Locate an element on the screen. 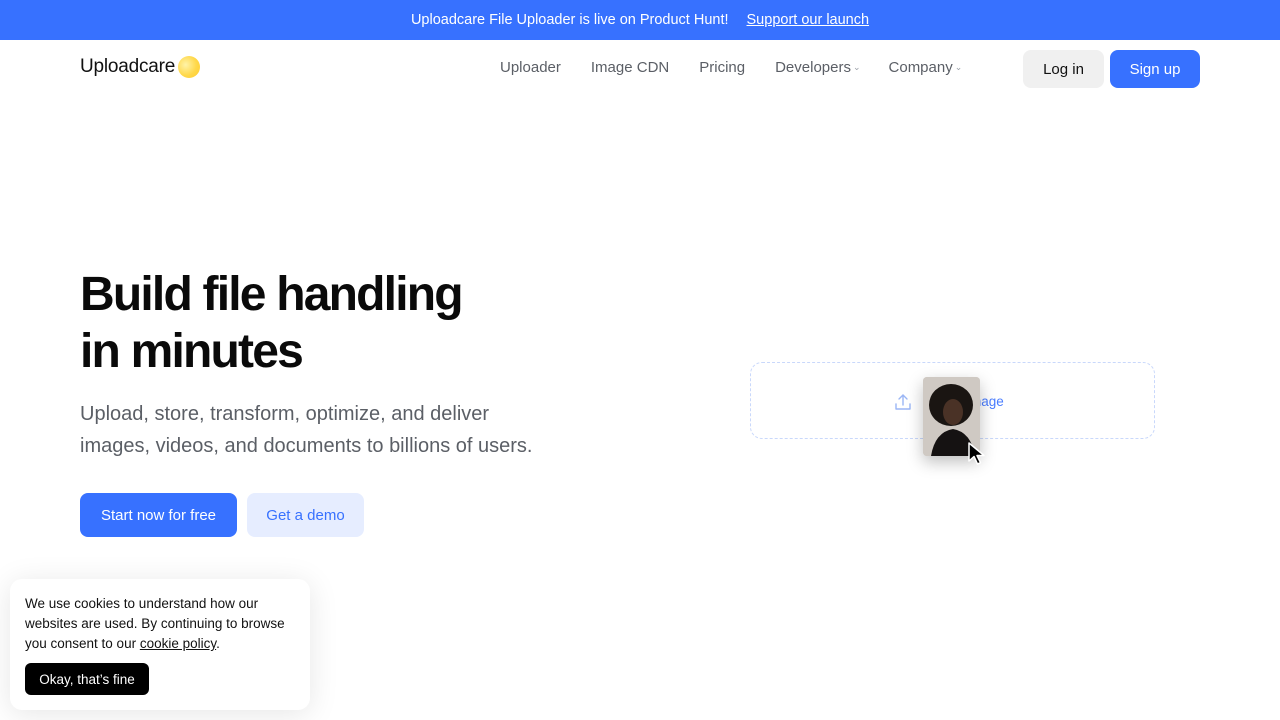  nav-item-pricing: Pricing is located at coordinates (722, 67).